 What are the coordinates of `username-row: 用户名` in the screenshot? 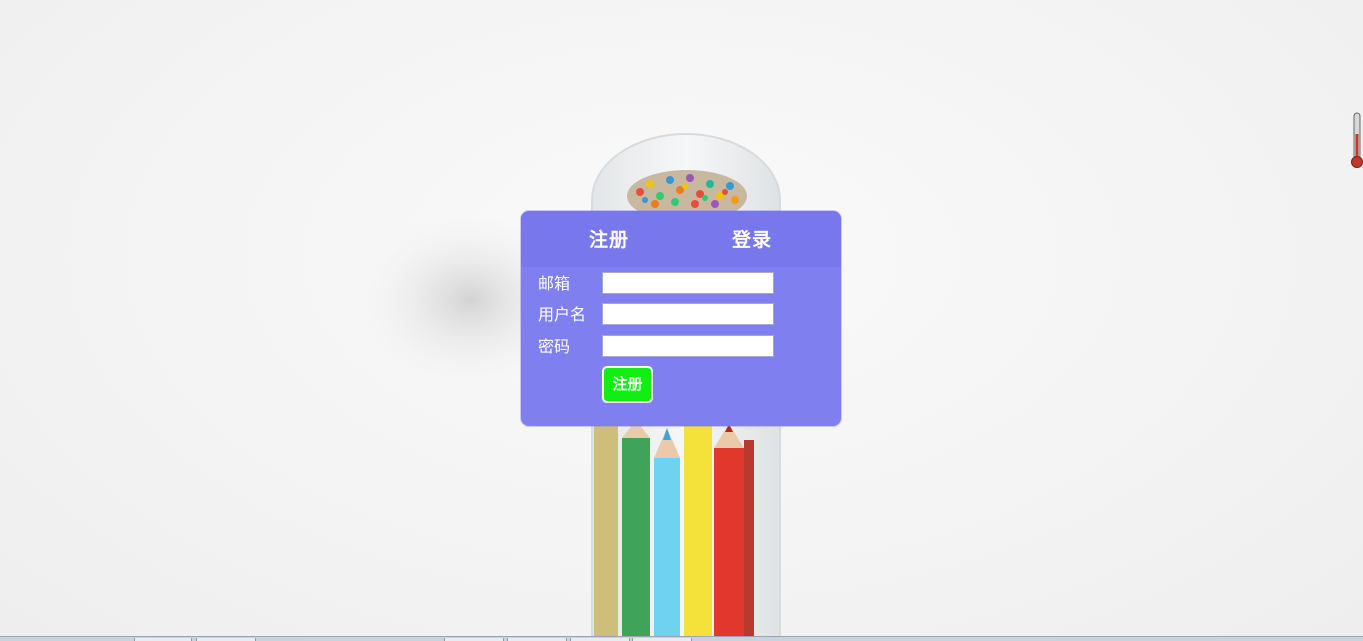 It's located at (681, 315).